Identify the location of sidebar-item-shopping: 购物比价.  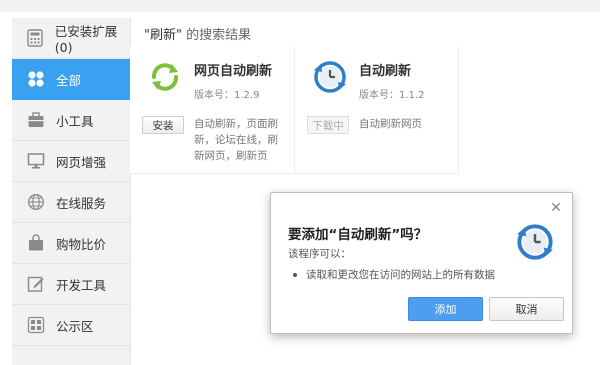
(71, 243).